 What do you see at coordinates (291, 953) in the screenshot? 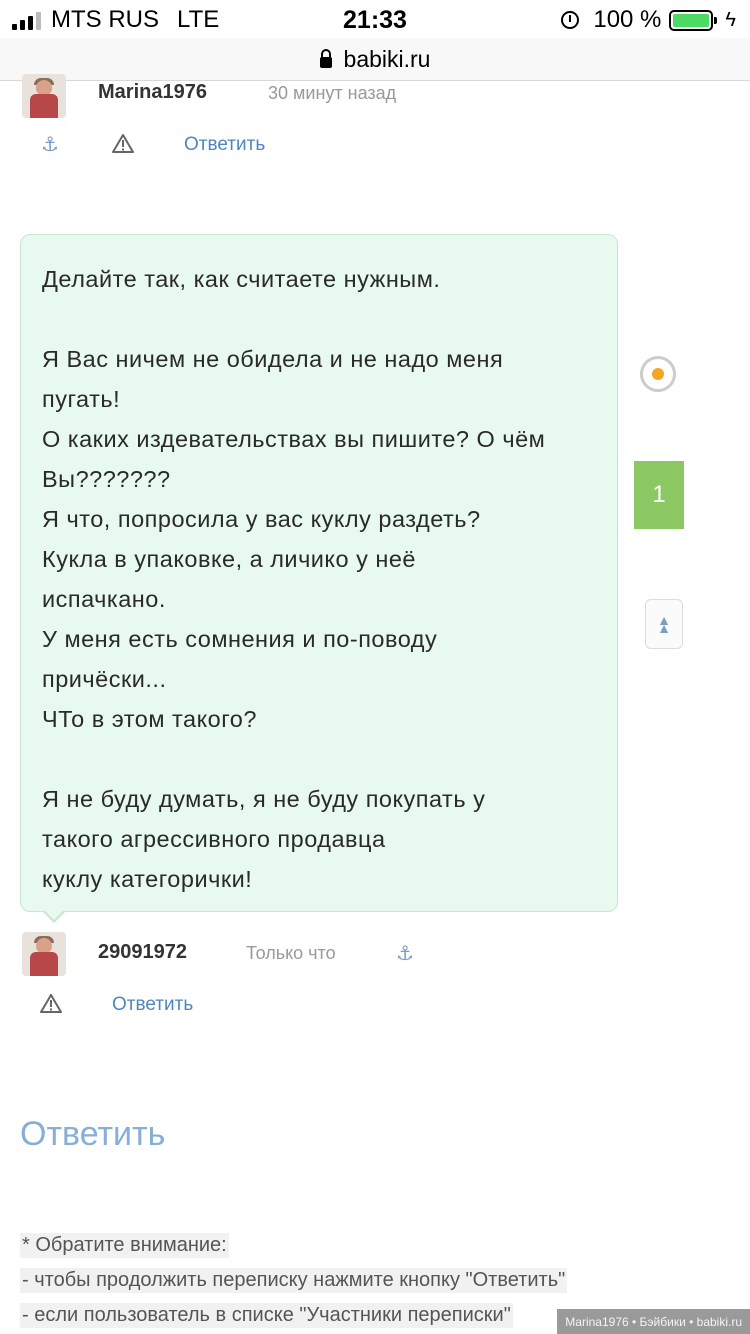
I see `comment-time: Только что` at bounding box center [291, 953].